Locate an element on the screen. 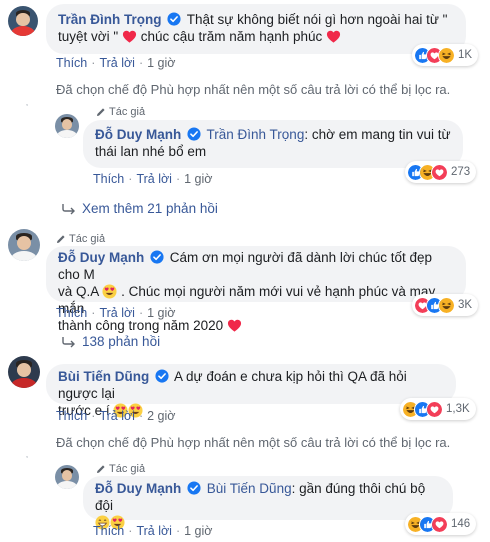 The image size is (490, 542). reaction-count: 1,3K is located at coordinates (458, 409).